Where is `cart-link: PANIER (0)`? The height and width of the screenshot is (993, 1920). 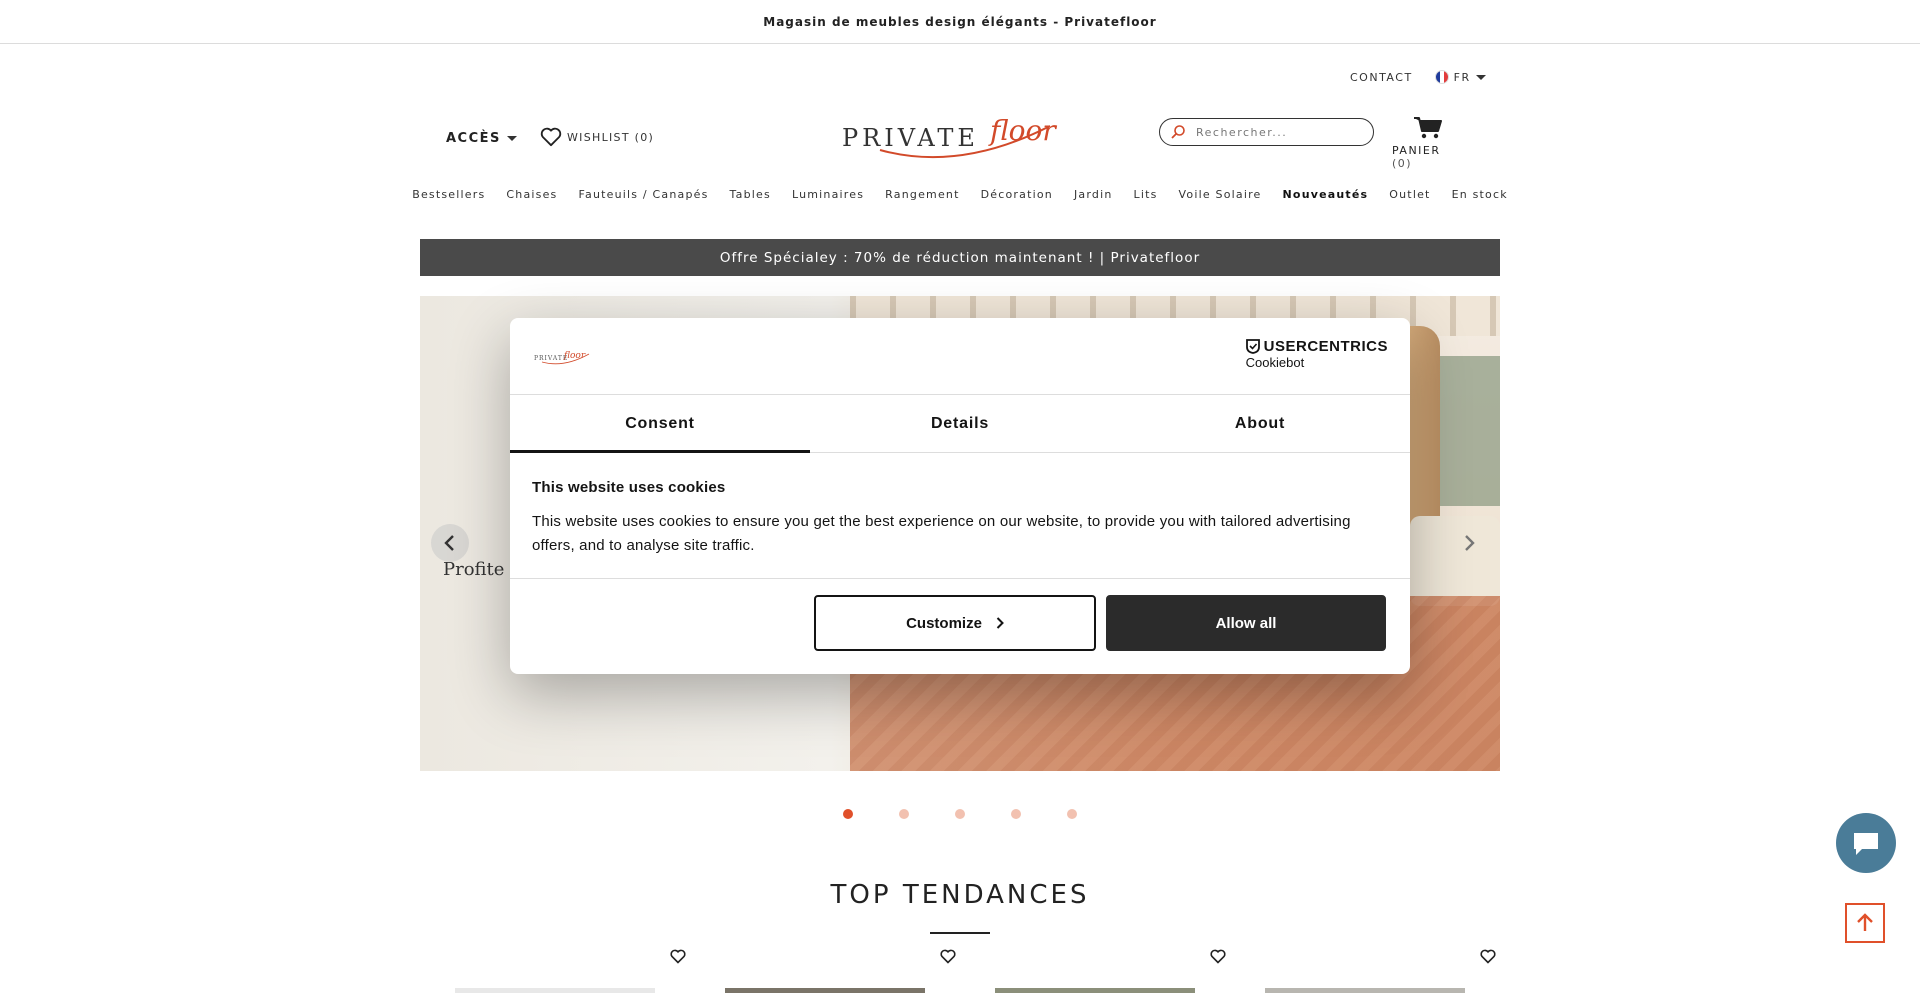
cart-link: PANIER (0) is located at coordinates (1428, 143).